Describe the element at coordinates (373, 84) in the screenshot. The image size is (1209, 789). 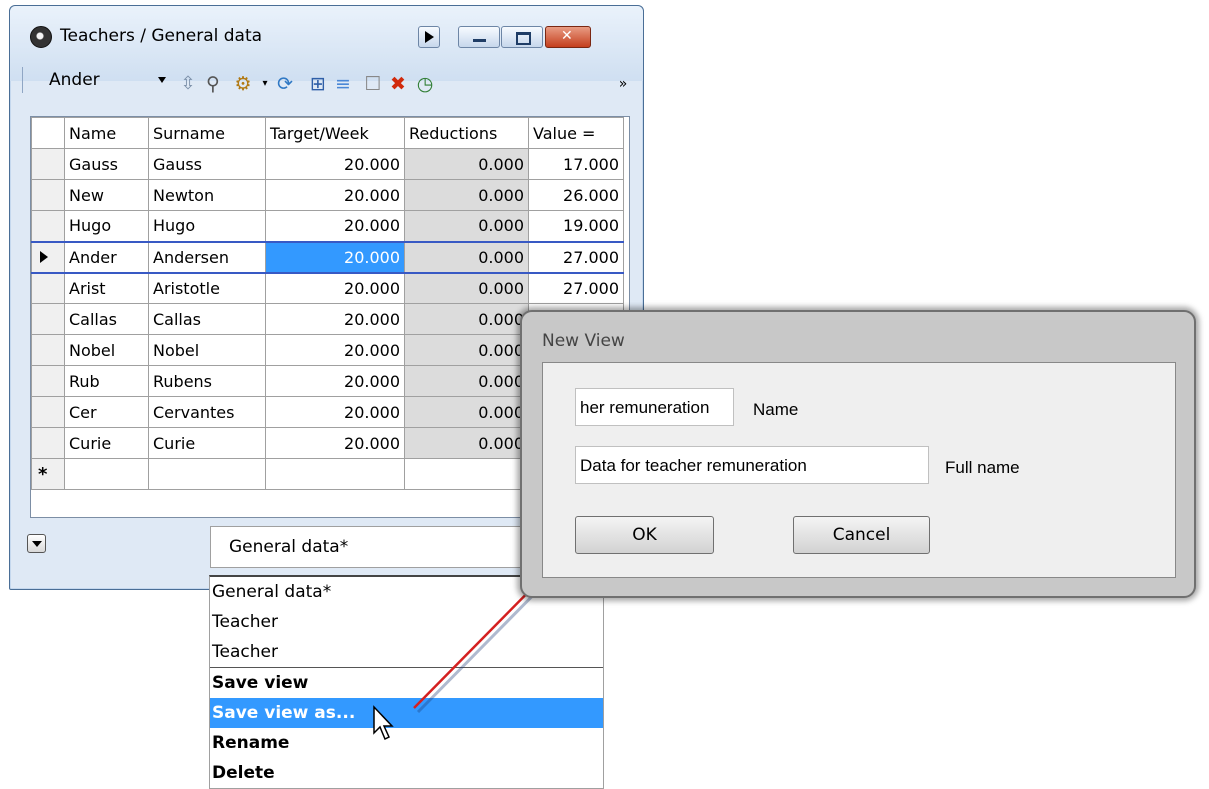
I see `new-record-icon: ☐` at that location.